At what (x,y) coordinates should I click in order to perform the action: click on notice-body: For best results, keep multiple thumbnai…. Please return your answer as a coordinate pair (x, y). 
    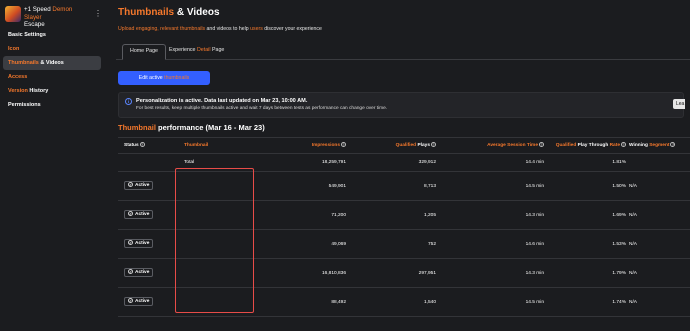
    Looking at the image, I should click on (262, 108).